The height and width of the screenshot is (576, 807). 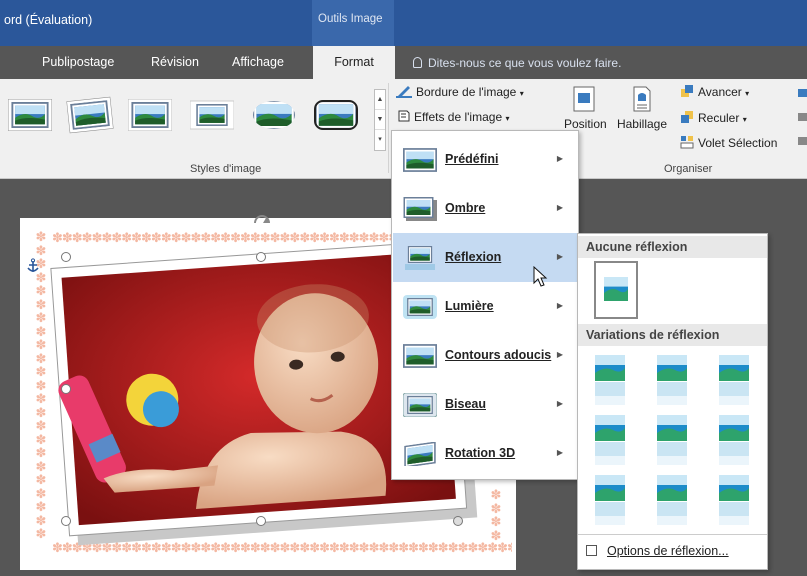 I want to click on tab-view: Affichage, so click(x=258, y=62).